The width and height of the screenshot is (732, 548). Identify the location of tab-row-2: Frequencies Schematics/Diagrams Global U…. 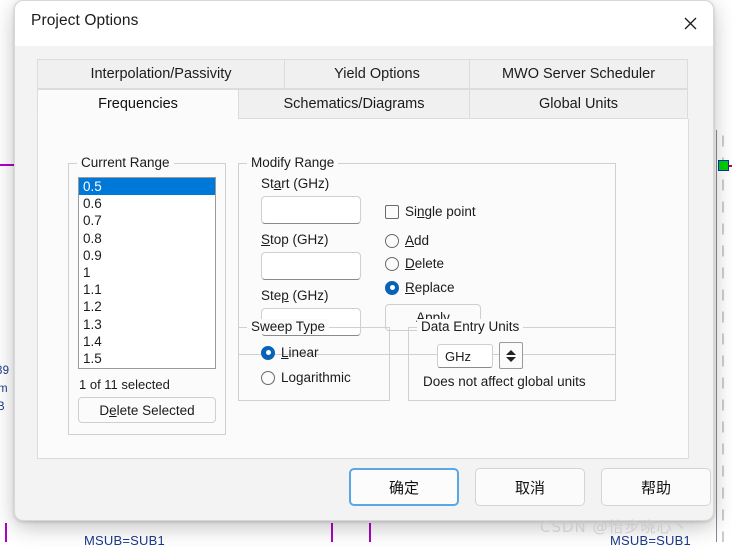
(363, 104).